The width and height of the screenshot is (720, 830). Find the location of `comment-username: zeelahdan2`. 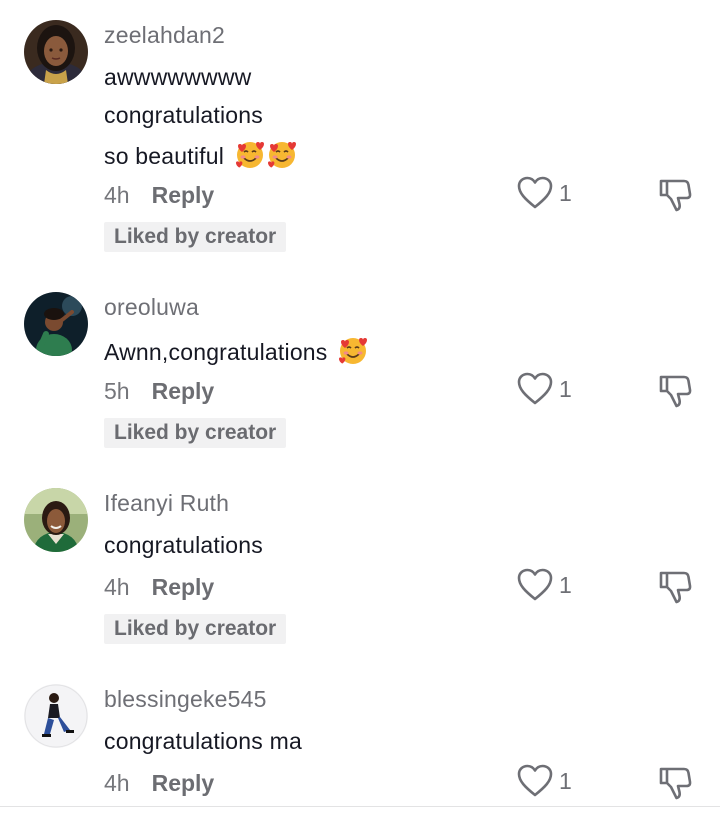

comment-username: zeelahdan2 is located at coordinates (164, 35).